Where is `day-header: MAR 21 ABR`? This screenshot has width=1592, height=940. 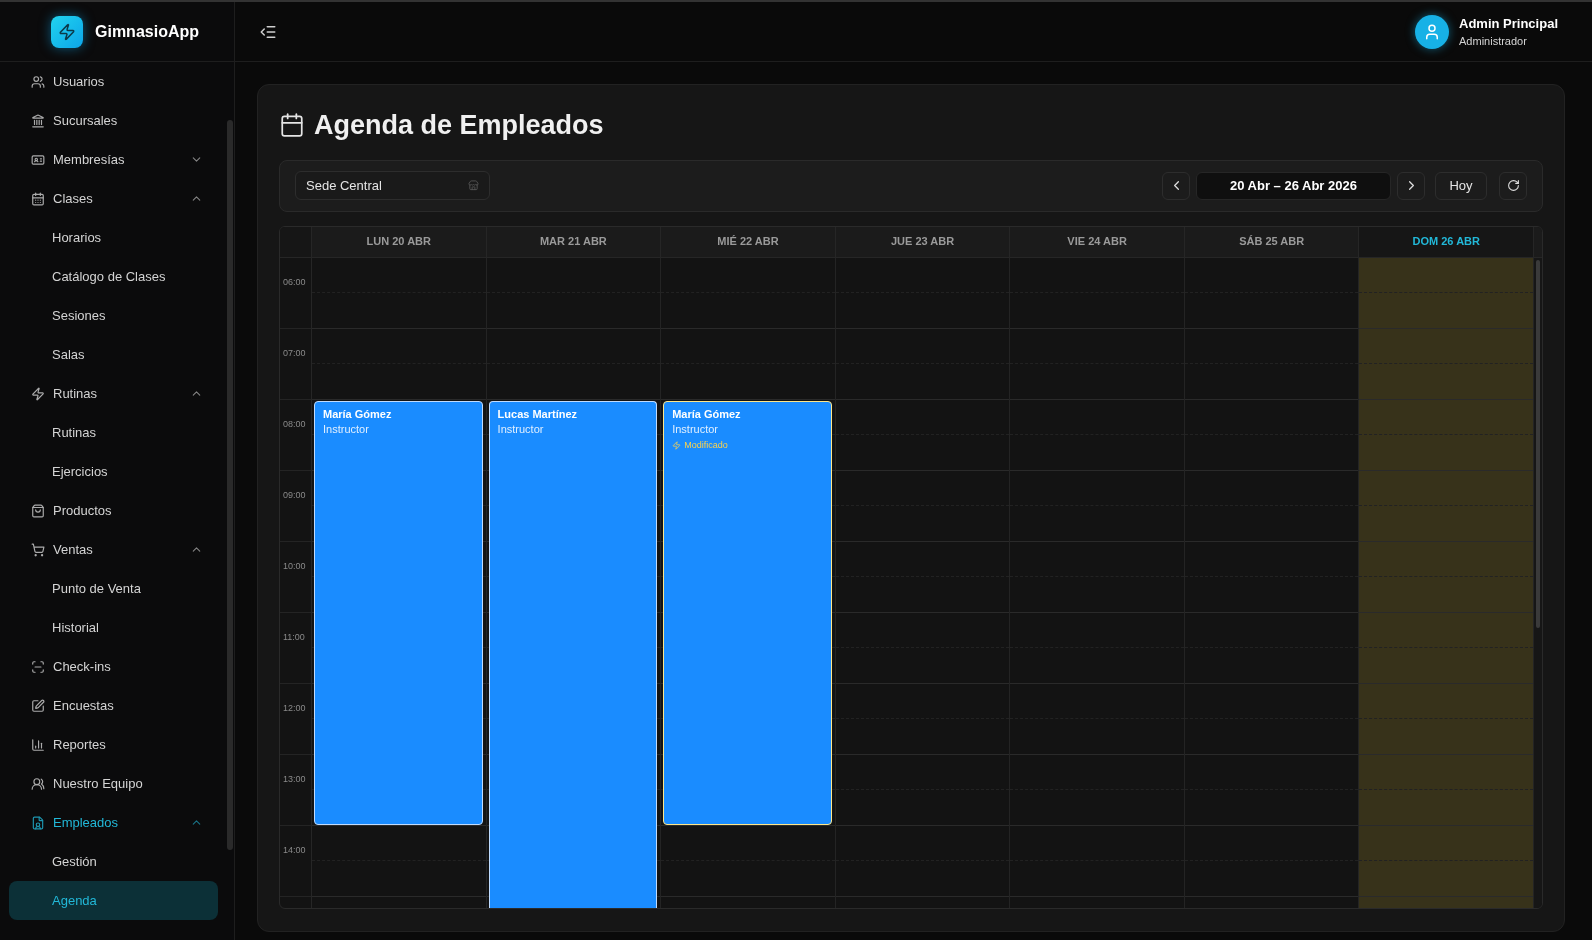 day-header: MAR 21 ABR is located at coordinates (574, 241).